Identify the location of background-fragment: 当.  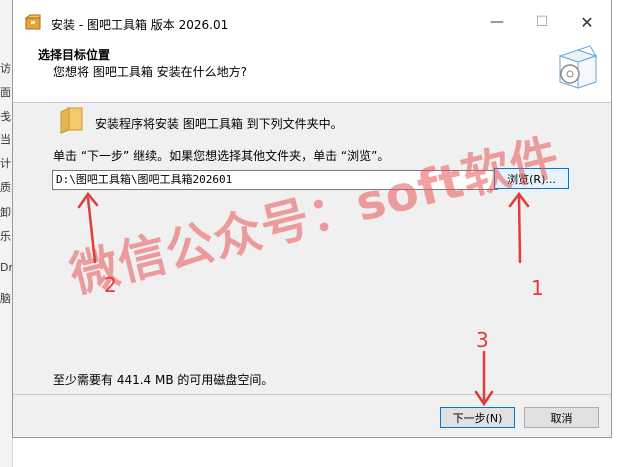
(5, 139).